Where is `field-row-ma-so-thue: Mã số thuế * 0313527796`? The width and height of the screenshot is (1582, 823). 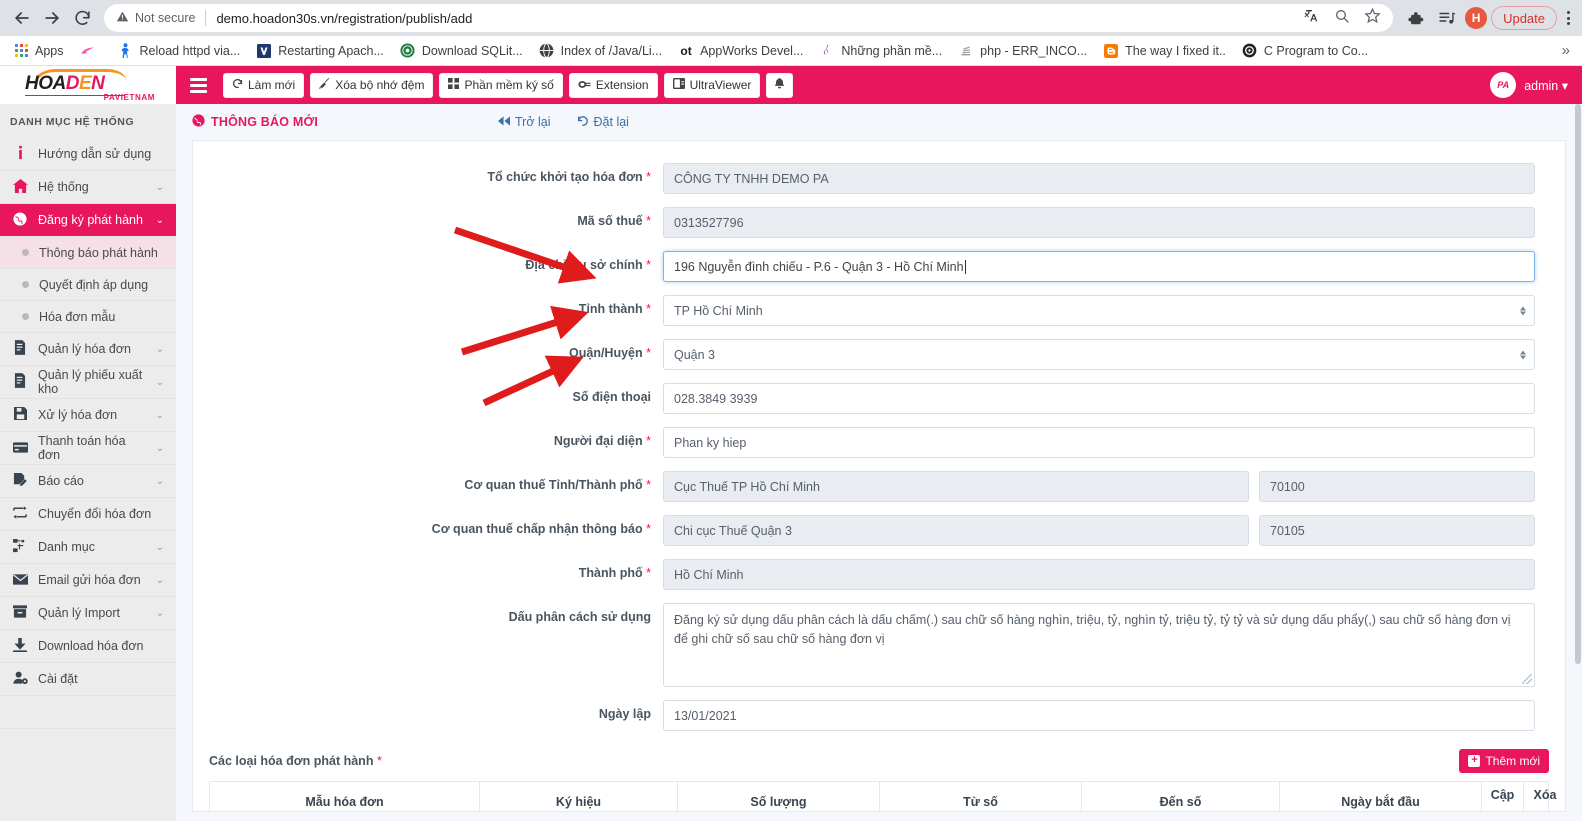 field-row-ma-so-thue: Mã số thuế * 0313527796 is located at coordinates (879, 222).